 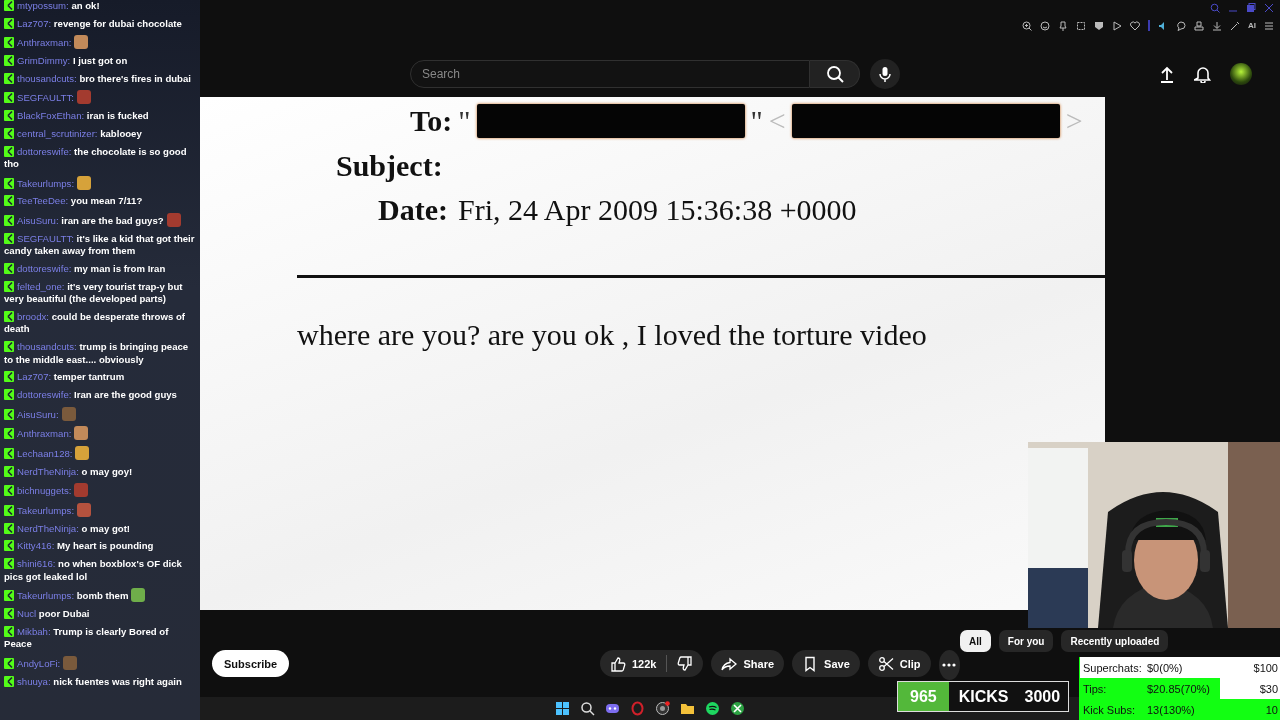 I want to click on chat-username: shini616:, so click(x=36, y=564).